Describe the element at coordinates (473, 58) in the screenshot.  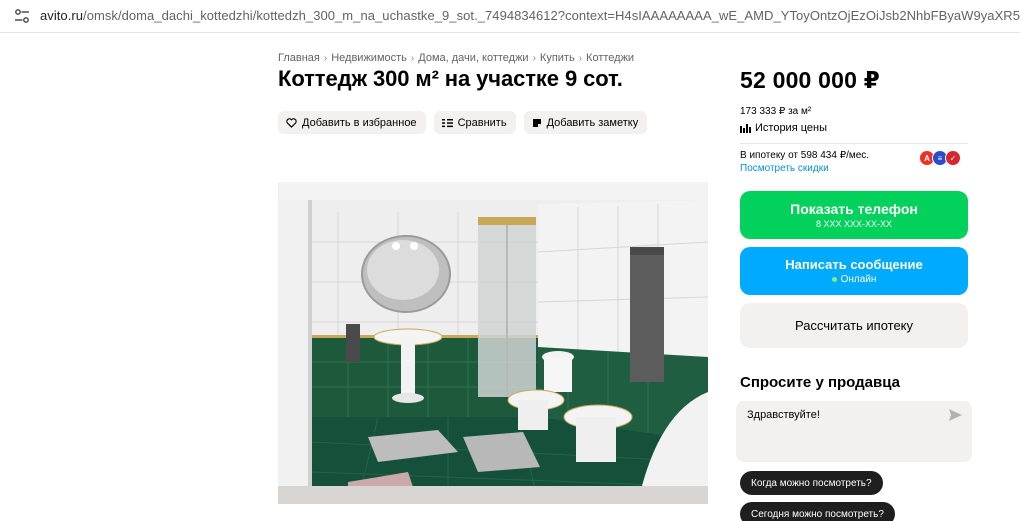
I see `breadcrumb-houses: Дома, дачи, коттеджи` at that location.